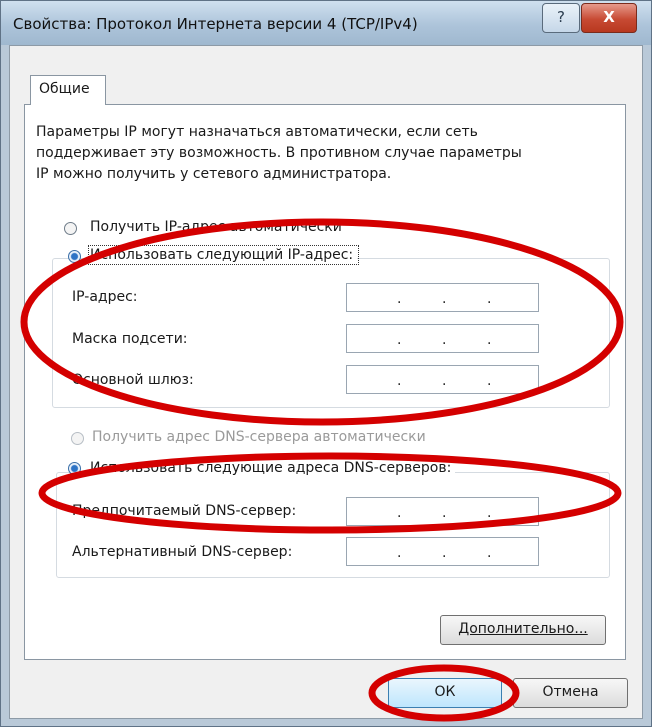  I want to click on tab-general: Общие, so click(68, 90).